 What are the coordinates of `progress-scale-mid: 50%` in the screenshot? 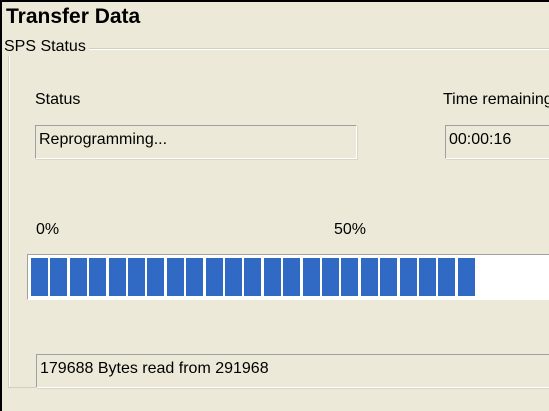 It's located at (350, 229).